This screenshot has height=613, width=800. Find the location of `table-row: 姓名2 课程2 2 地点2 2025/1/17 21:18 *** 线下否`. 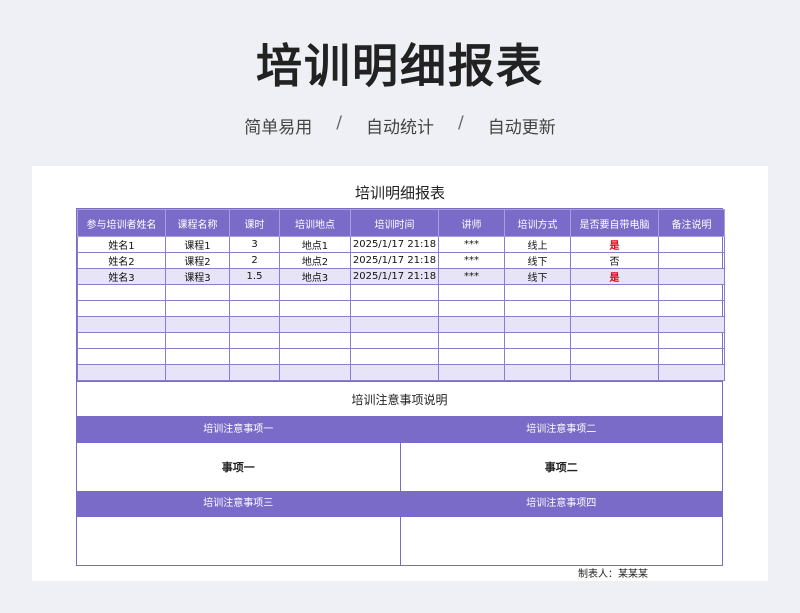

table-row: 姓名2 课程2 2 地点2 2025/1/17 21:18 *** 线下否 is located at coordinates (401, 260).